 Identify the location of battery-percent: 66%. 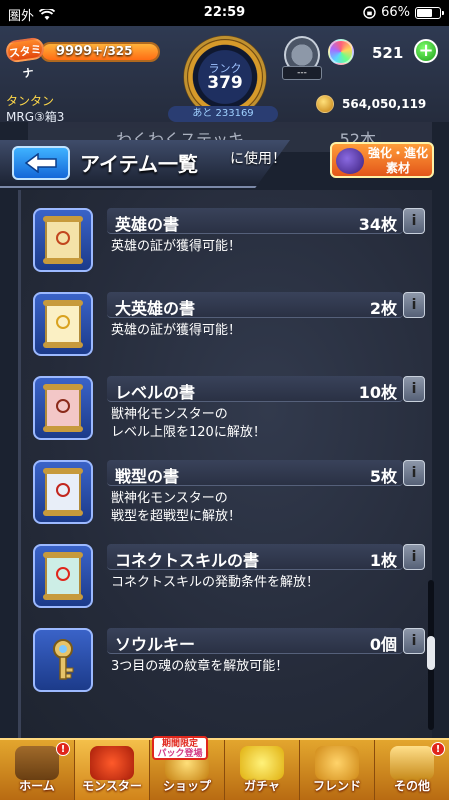
(395, 12).